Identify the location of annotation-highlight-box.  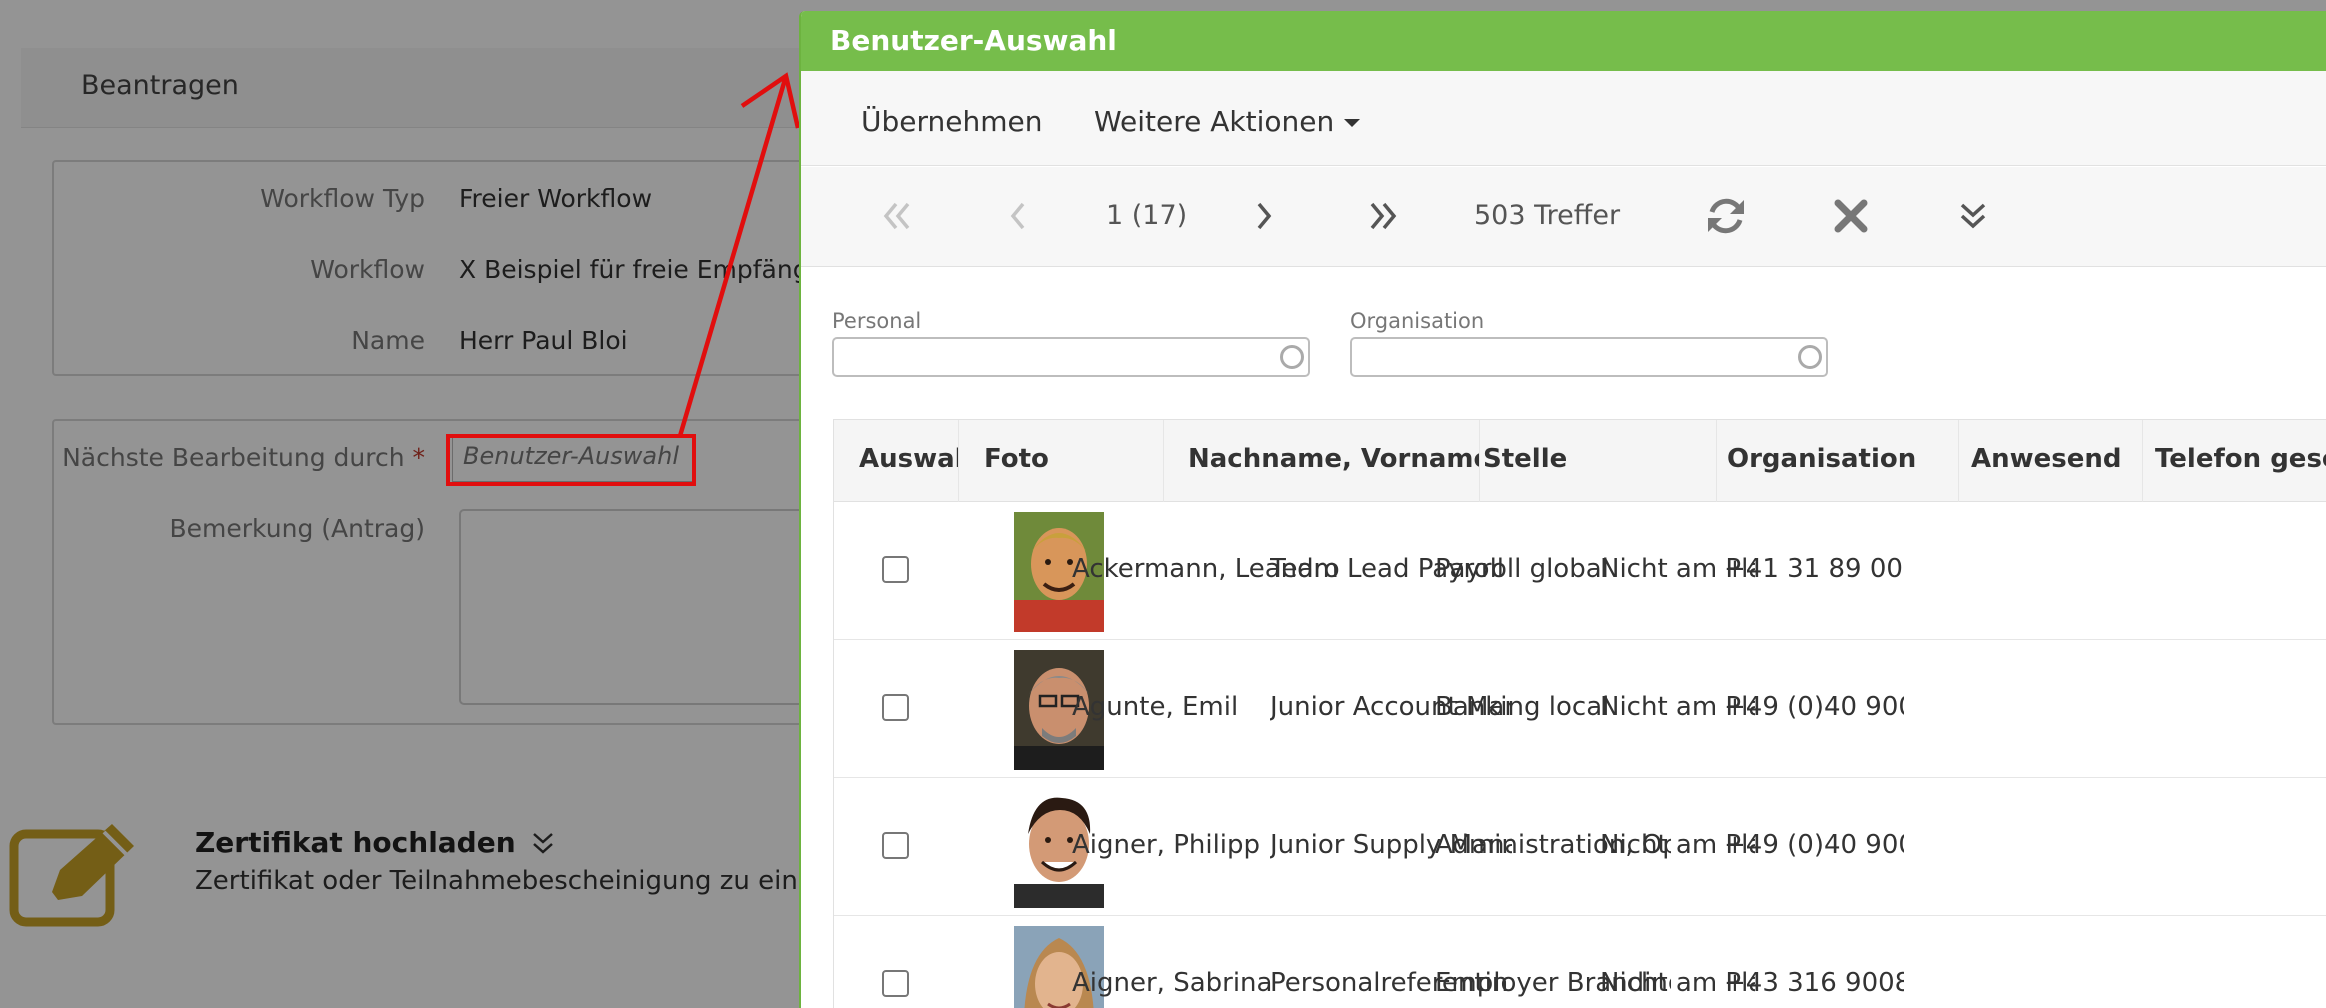
(571, 460).